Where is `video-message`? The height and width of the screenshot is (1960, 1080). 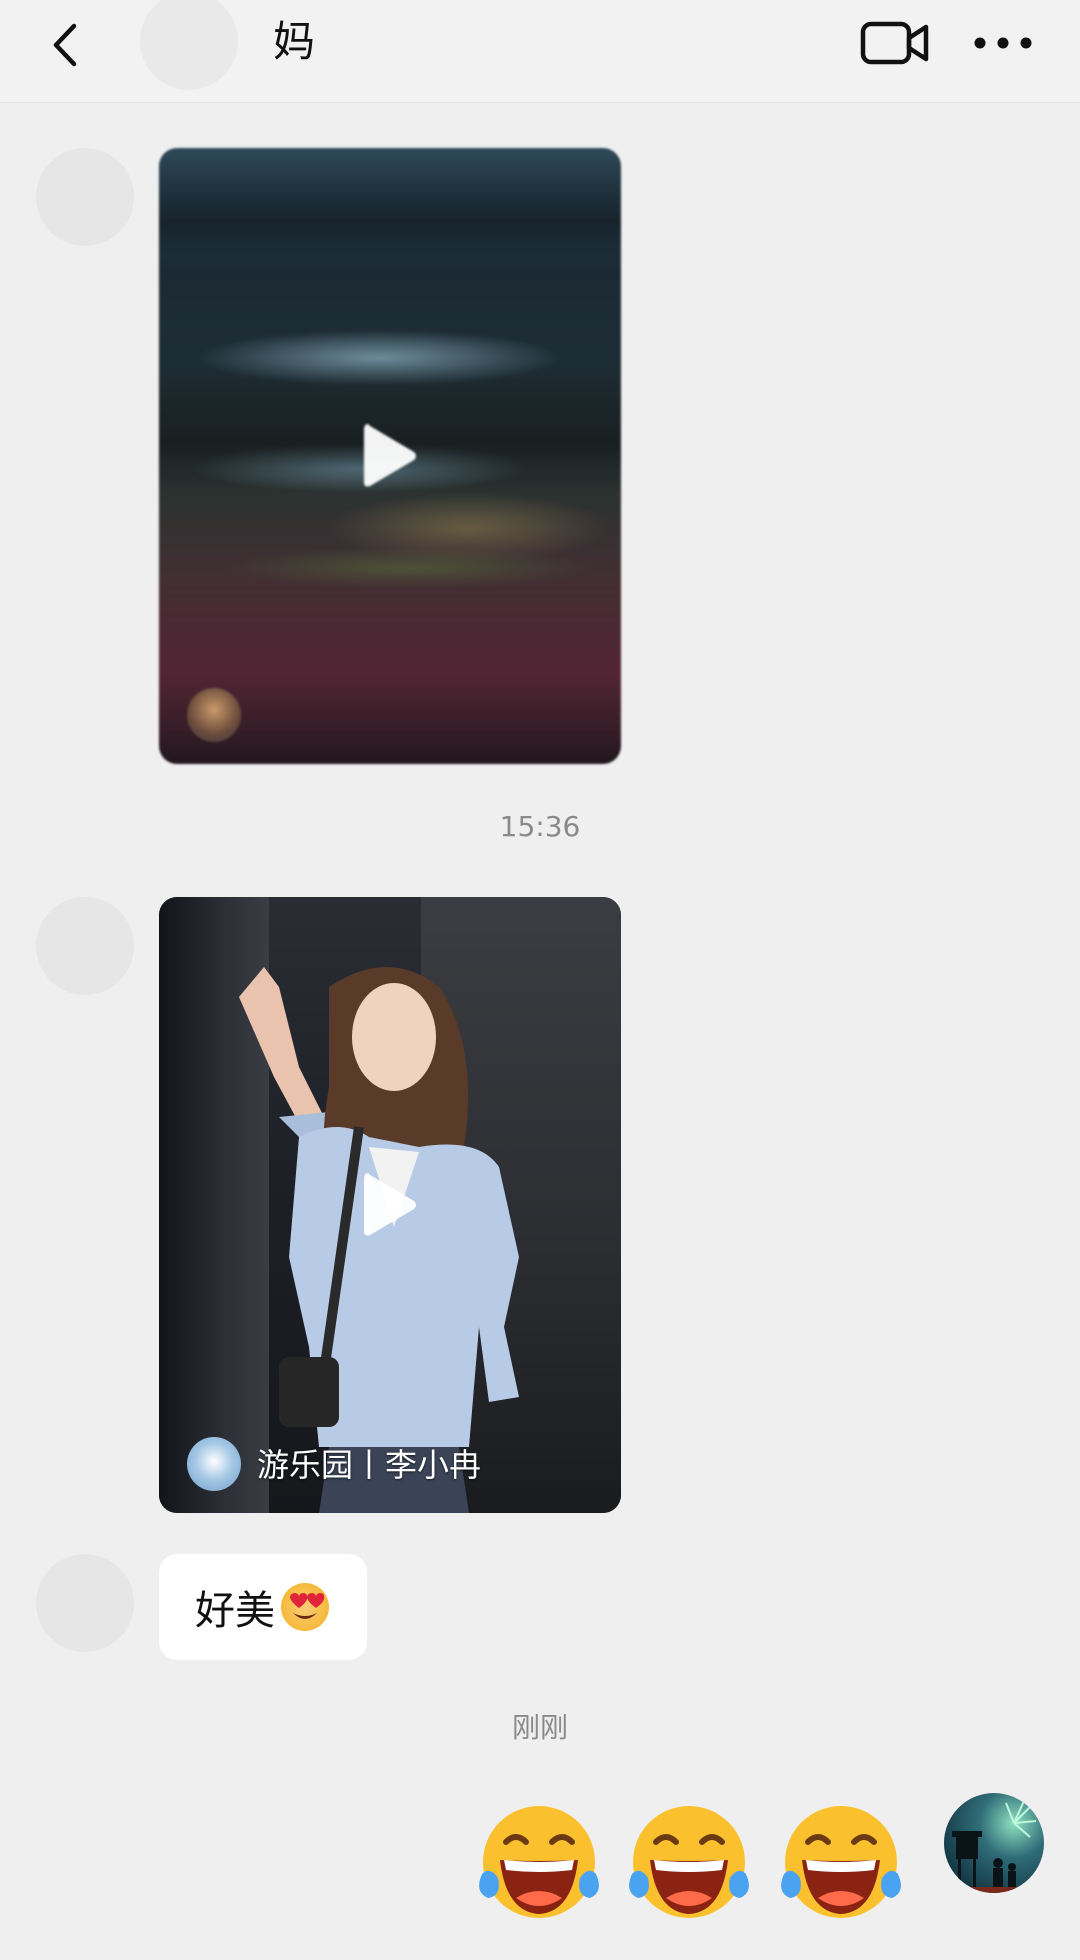 video-message is located at coordinates (390, 456).